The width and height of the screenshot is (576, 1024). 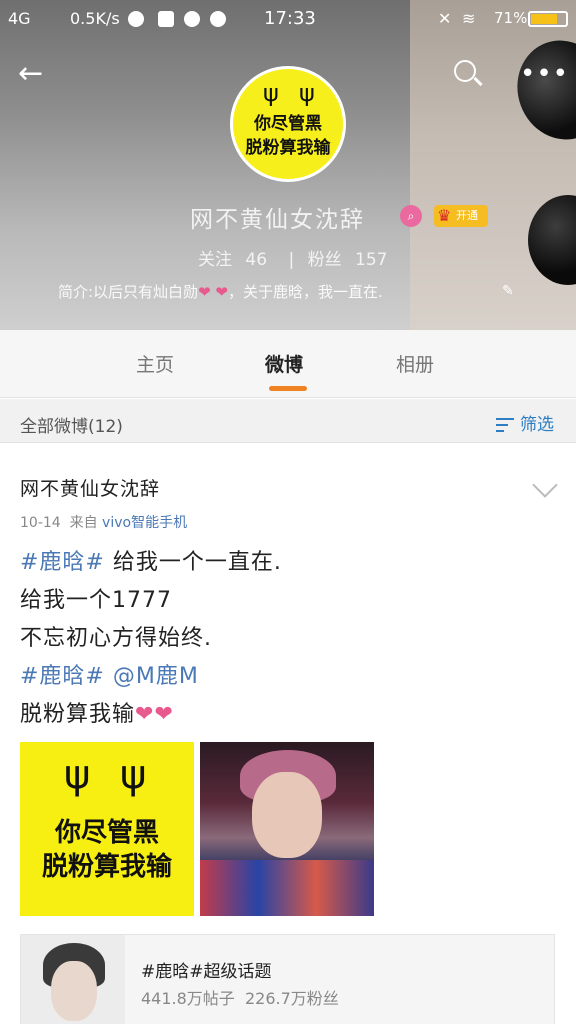 What do you see at coordinates (352, 260) in the screenshot?
I see `followers-count: 粉丝 157` at bounding box center [352, 260].